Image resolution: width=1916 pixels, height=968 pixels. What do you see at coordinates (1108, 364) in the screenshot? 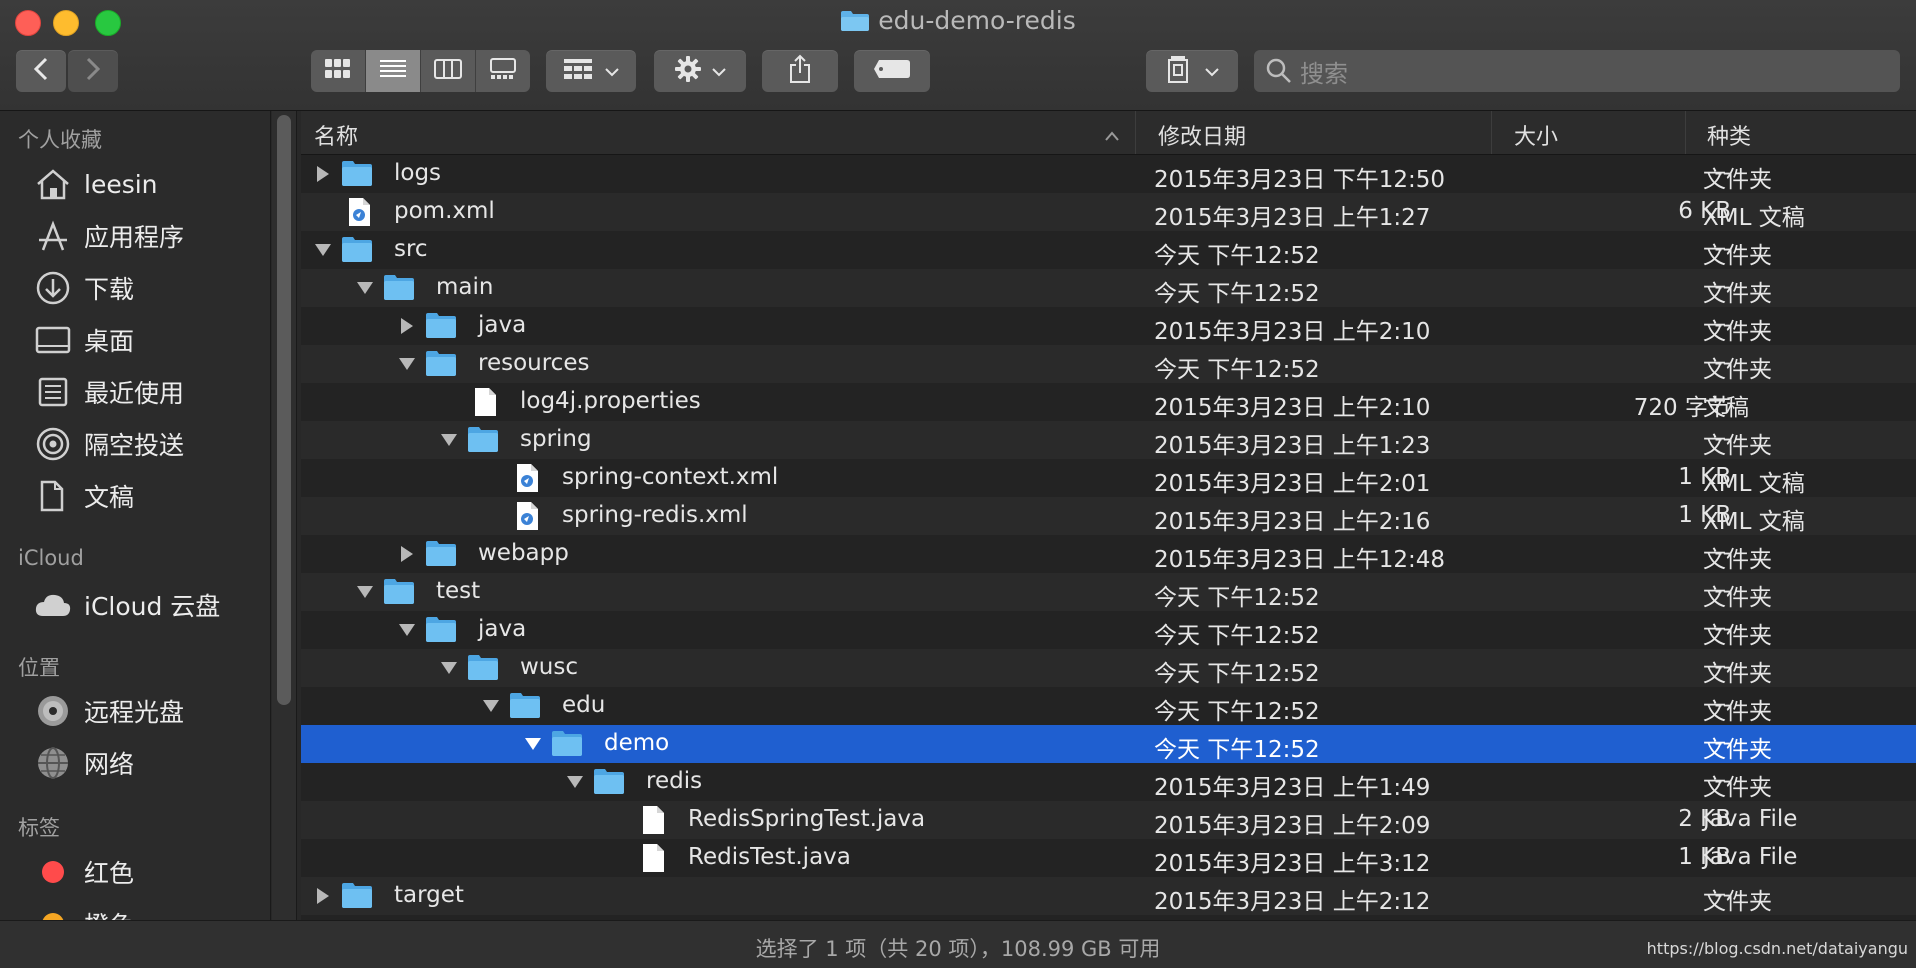
I see `table-row: resources 今天 下午12:52 -- 文件夹` at bounding box center [1108, 364].